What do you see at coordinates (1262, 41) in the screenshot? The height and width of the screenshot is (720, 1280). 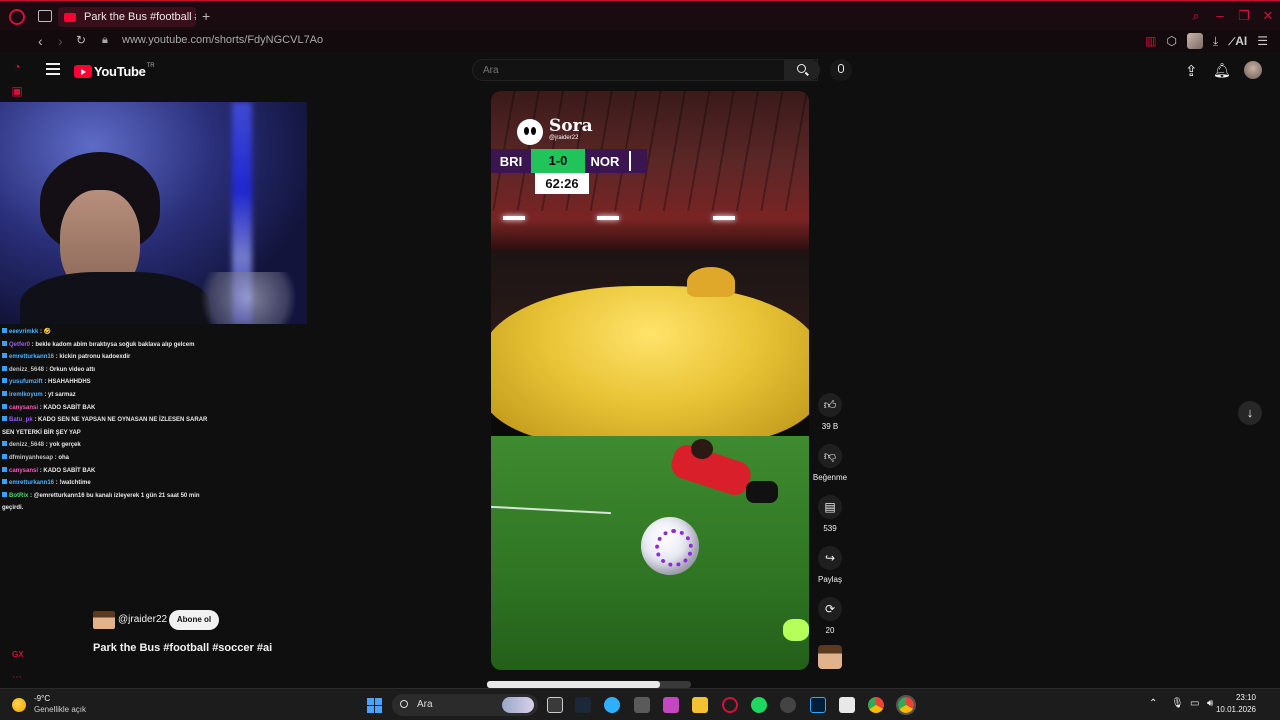 I see `easy-setup-icon: ☰` at bounding box center [1262, 41].